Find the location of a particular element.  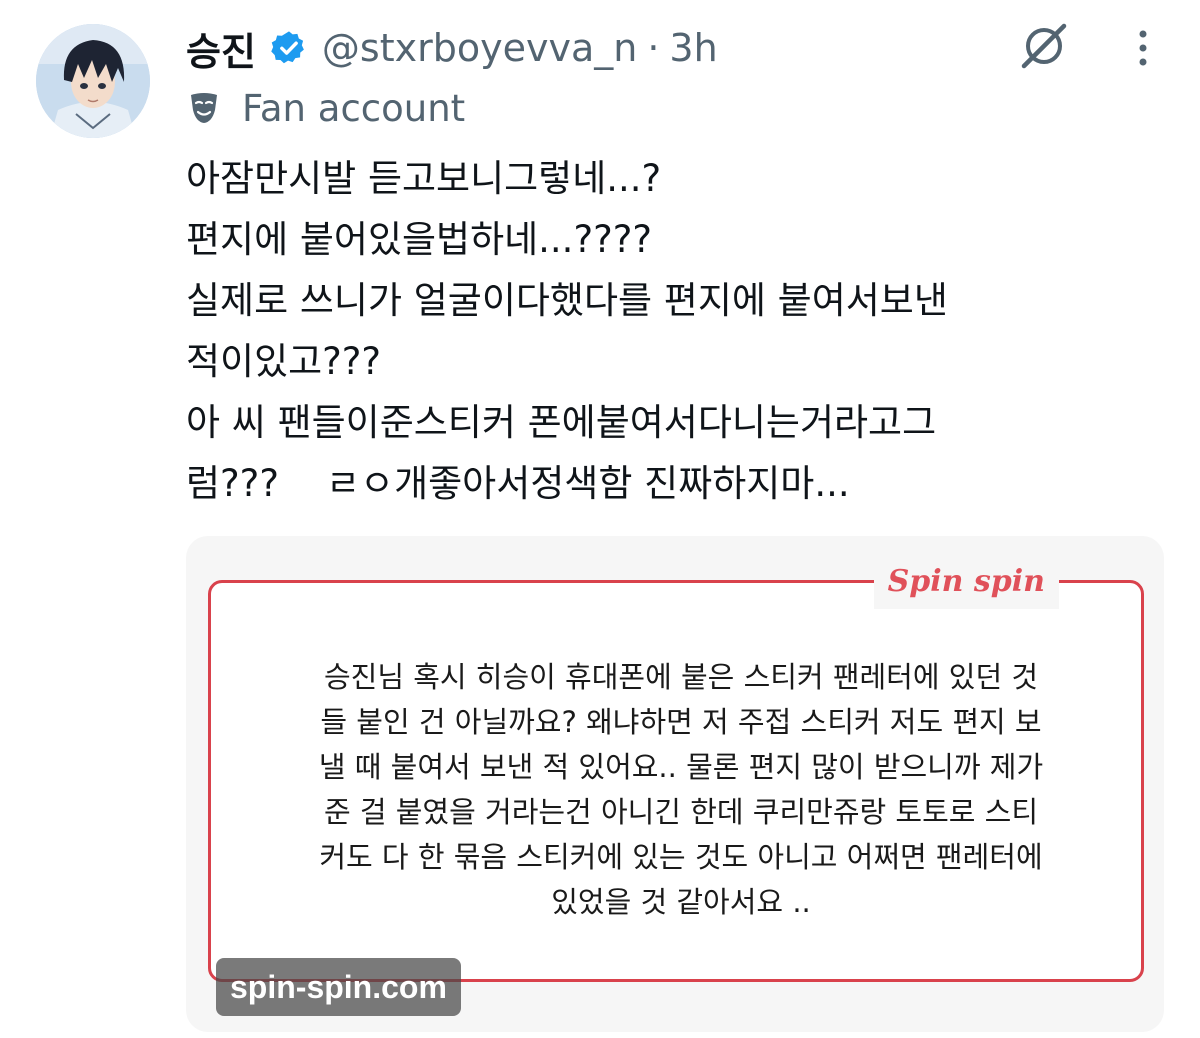

anime-character-avatar is located at coordinates (93, 81).